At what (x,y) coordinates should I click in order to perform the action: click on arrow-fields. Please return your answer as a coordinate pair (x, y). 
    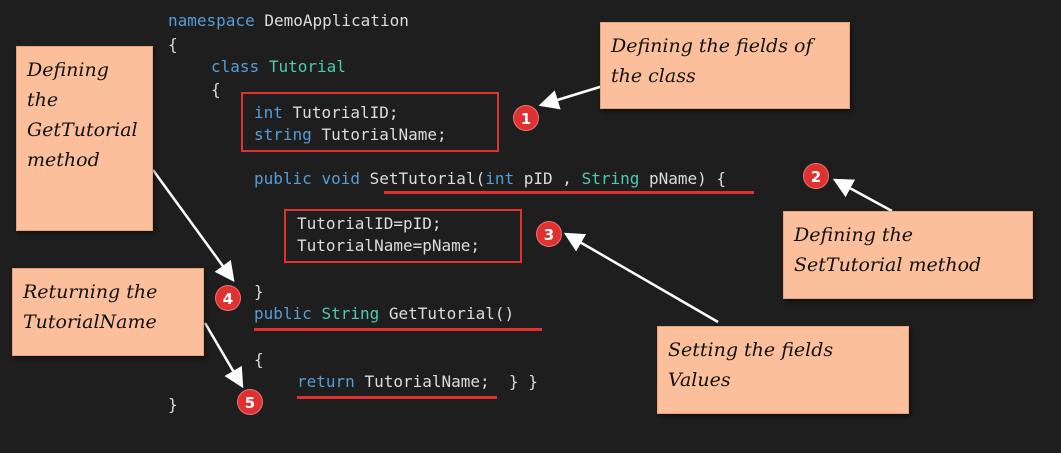
    Looking at the image, I should click on (571, 97).